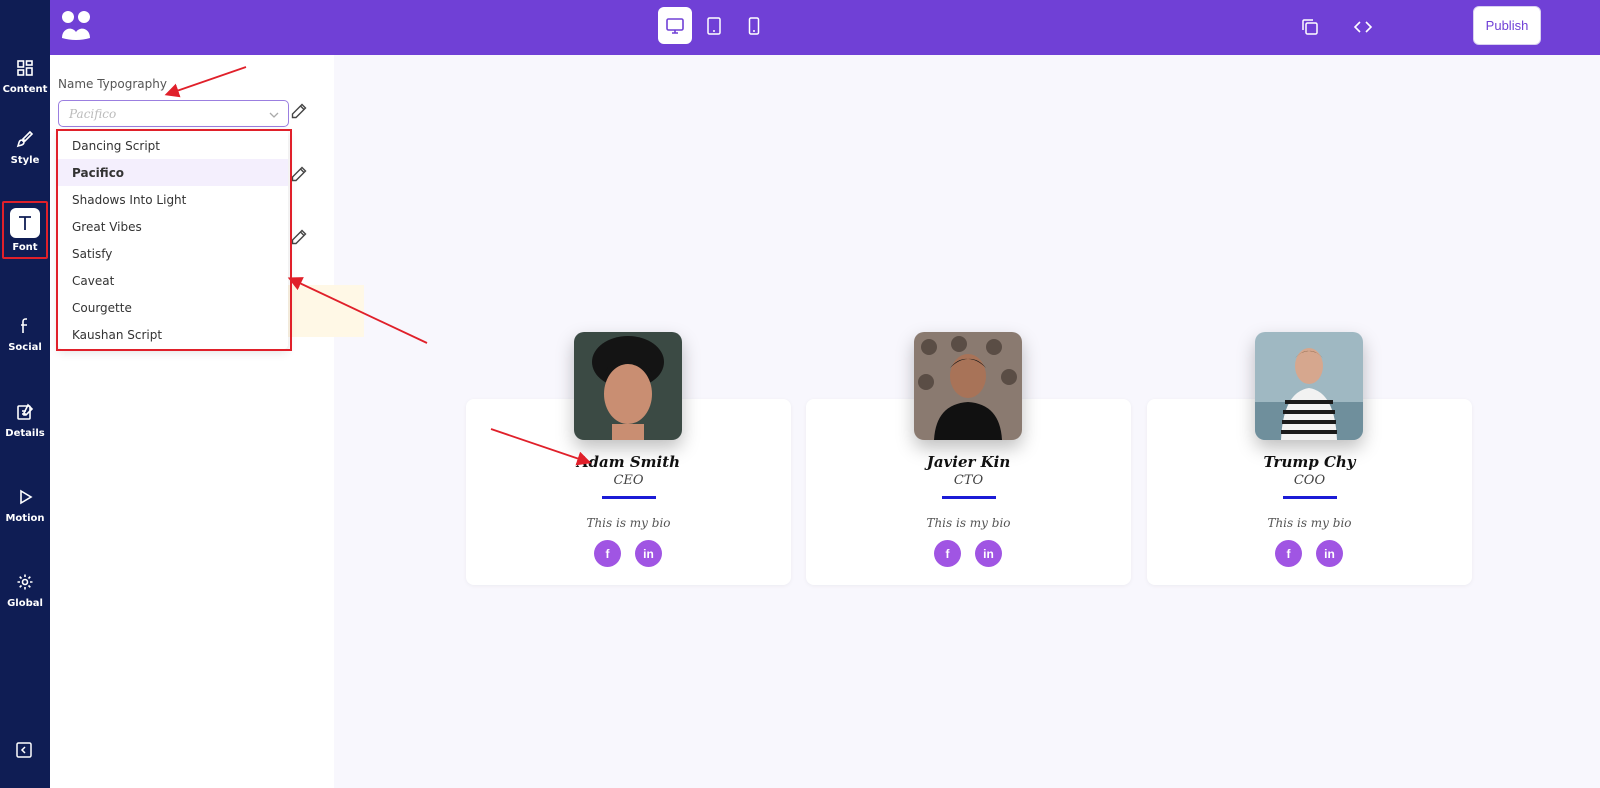 The image size is (1600, 788). I want to click on font-option: Shadows Into Light, so click(173, 199).